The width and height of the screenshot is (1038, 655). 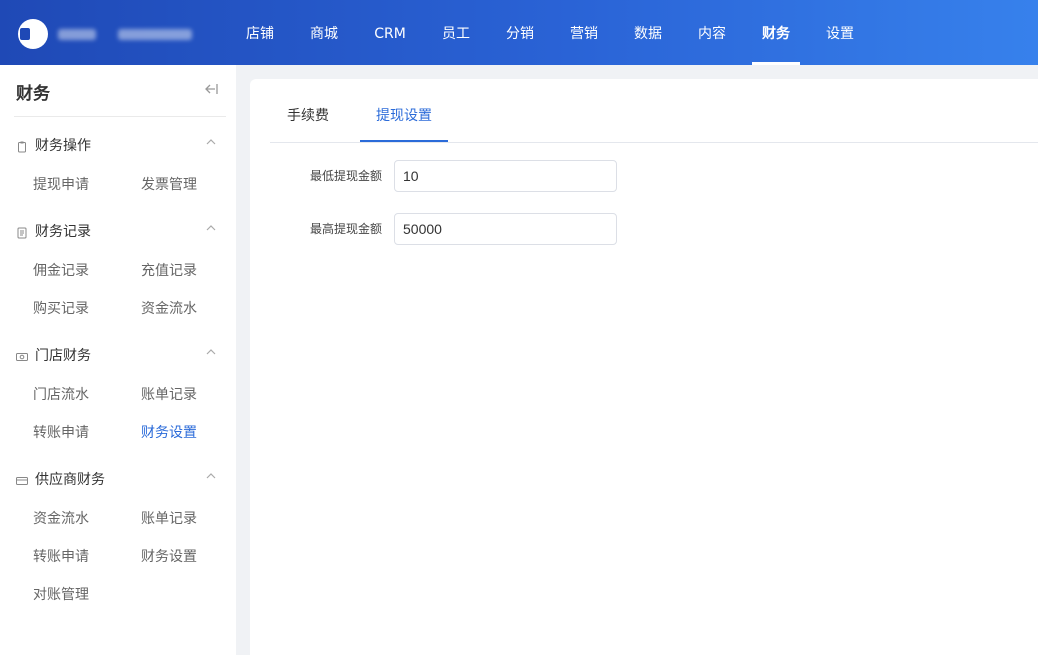 I want to click on menu-group-label: 财务操作, so click(x=63, y=146).